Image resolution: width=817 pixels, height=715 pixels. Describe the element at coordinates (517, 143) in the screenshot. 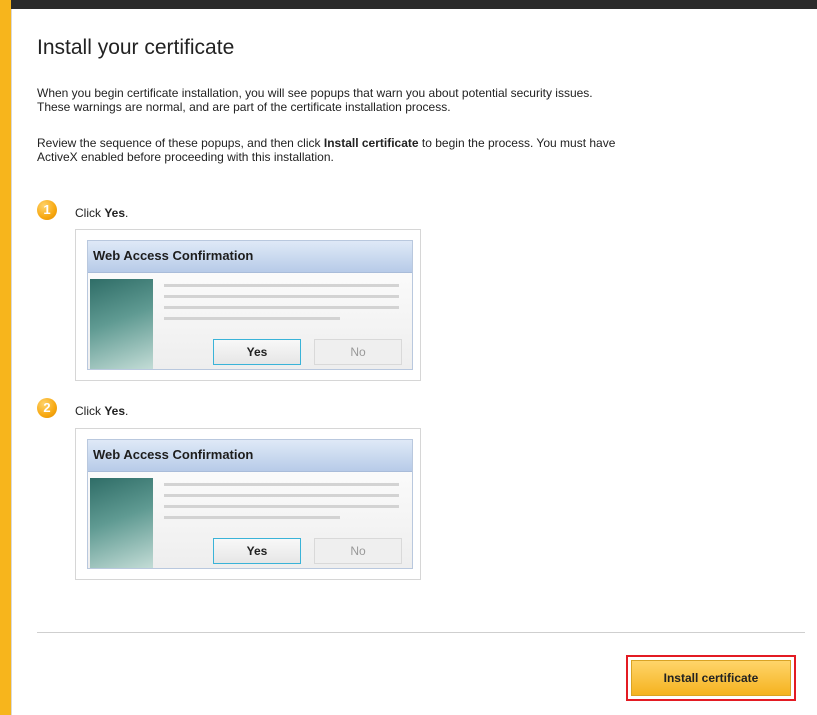

I see `instructions-text-after: to begin the process. You must have` at that location.